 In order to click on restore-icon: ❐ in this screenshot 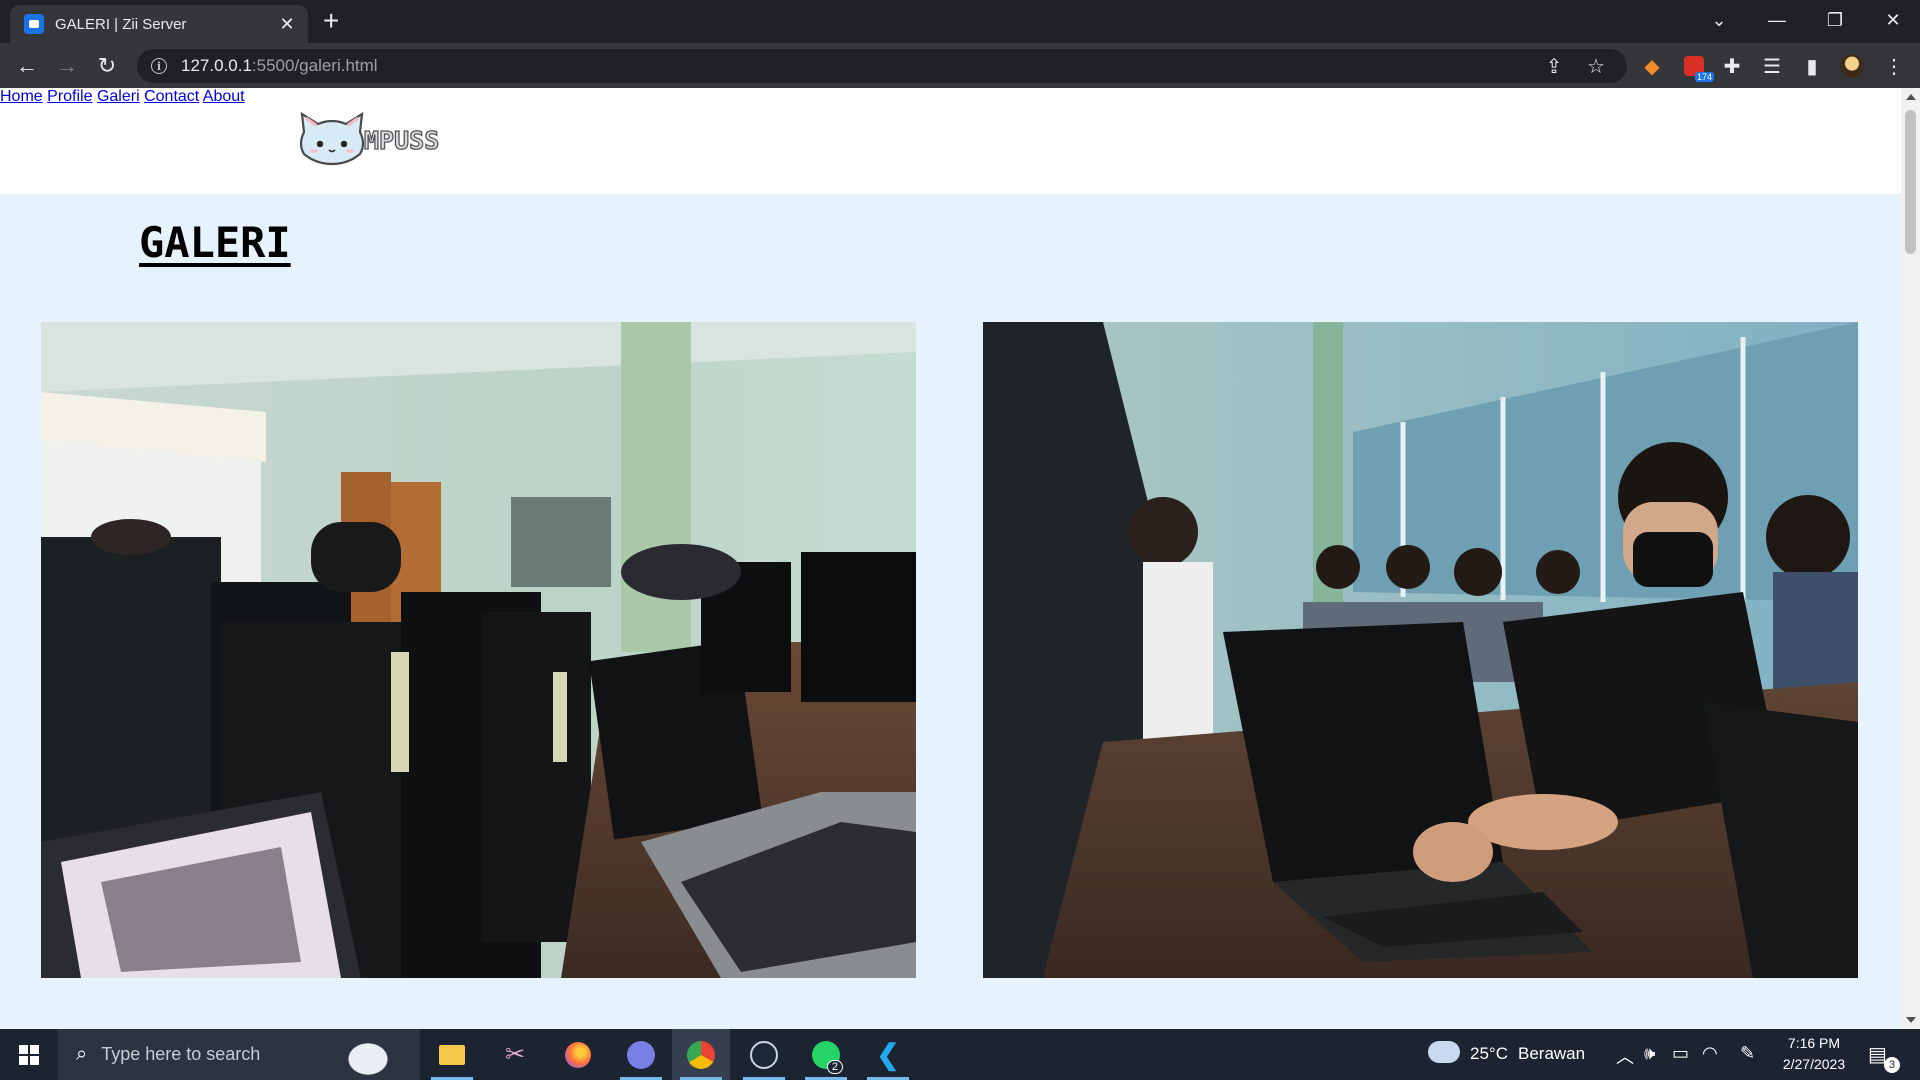, I will do `click(1835, 20)`.